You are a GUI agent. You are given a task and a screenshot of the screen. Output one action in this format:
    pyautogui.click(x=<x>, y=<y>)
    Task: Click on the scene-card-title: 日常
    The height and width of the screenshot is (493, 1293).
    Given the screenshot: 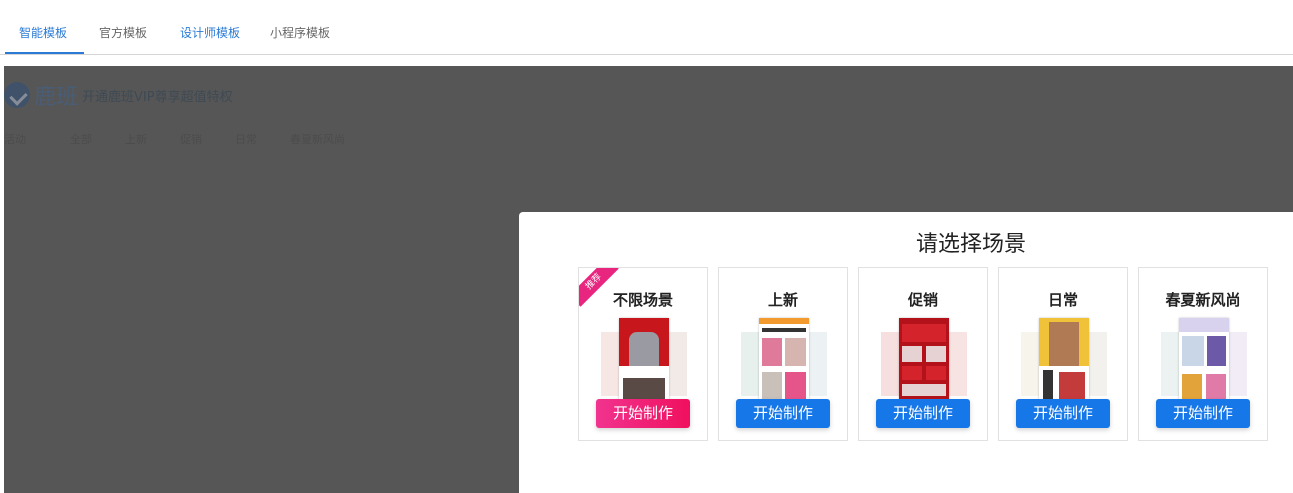 What is the action you would take?
    pyautogui.click(x=1062, y=300)
    